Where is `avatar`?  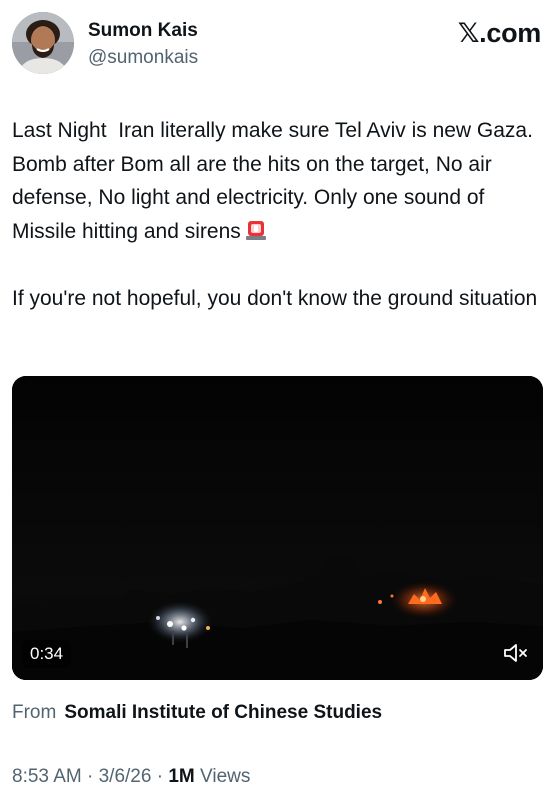 avatar is located at coordinates (43, 43).